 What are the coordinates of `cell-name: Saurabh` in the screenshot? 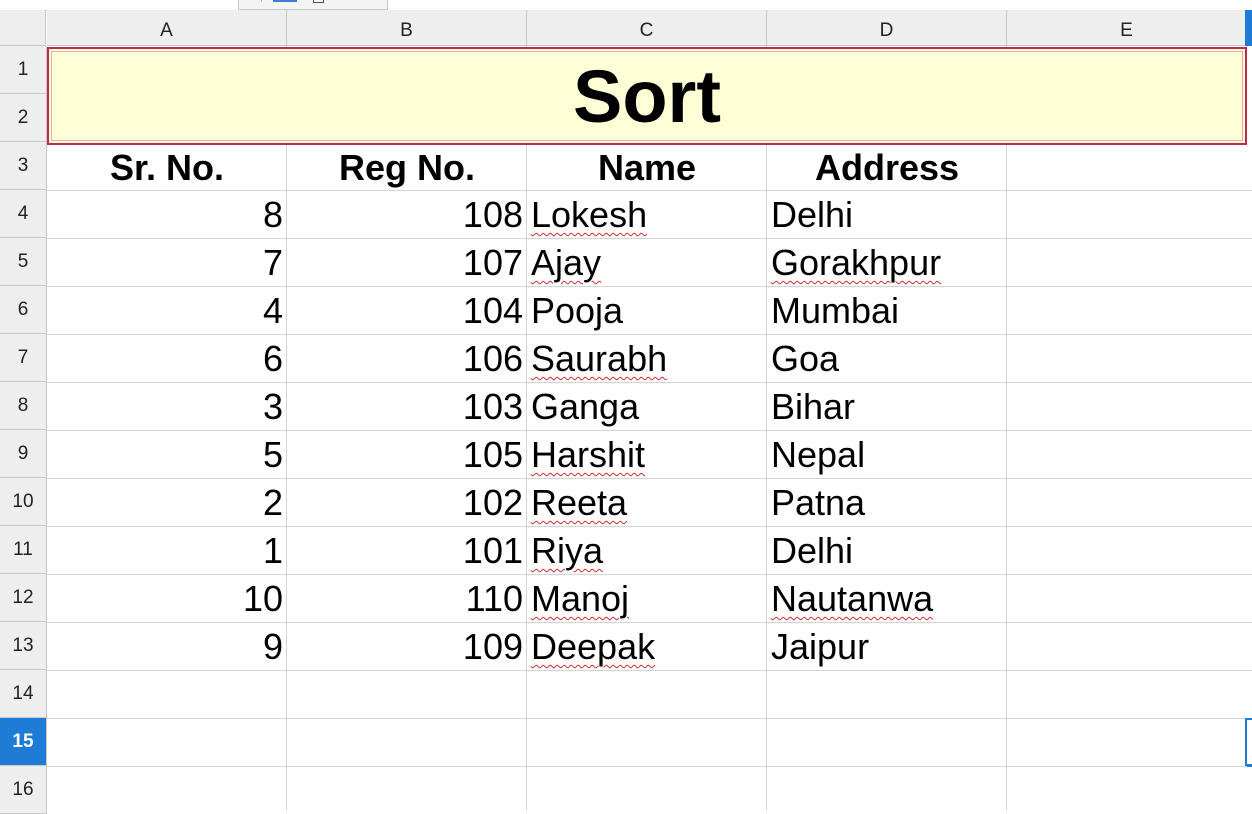 It's located at (647, 359).